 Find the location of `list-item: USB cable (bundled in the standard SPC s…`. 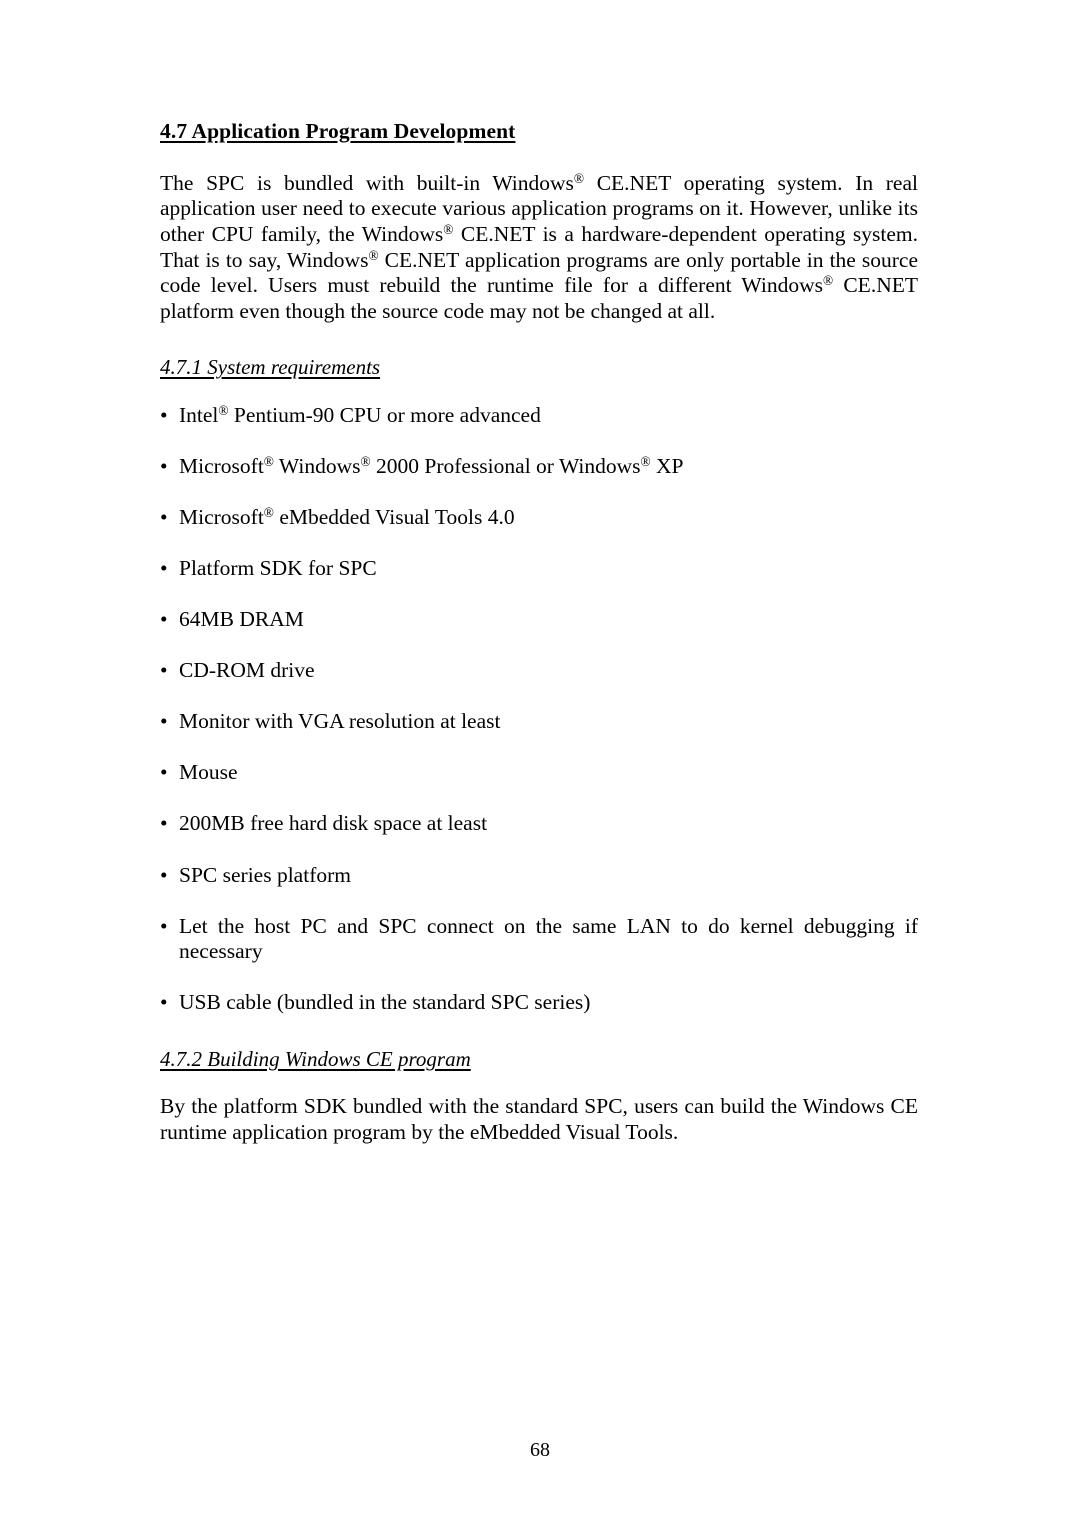

list-item: USB cable (bundled in the standard SPC s… is located at coordinates (539, 1003).